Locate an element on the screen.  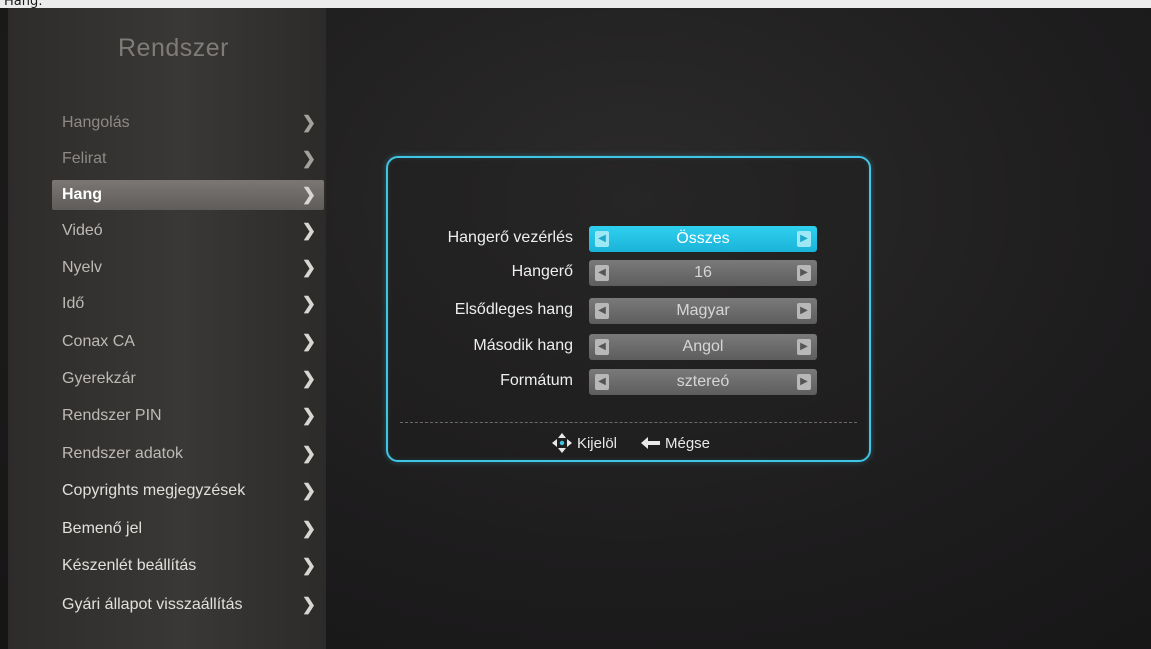
sidebar-item-hang: Hang ❯ is located at coordinates (188, 195).